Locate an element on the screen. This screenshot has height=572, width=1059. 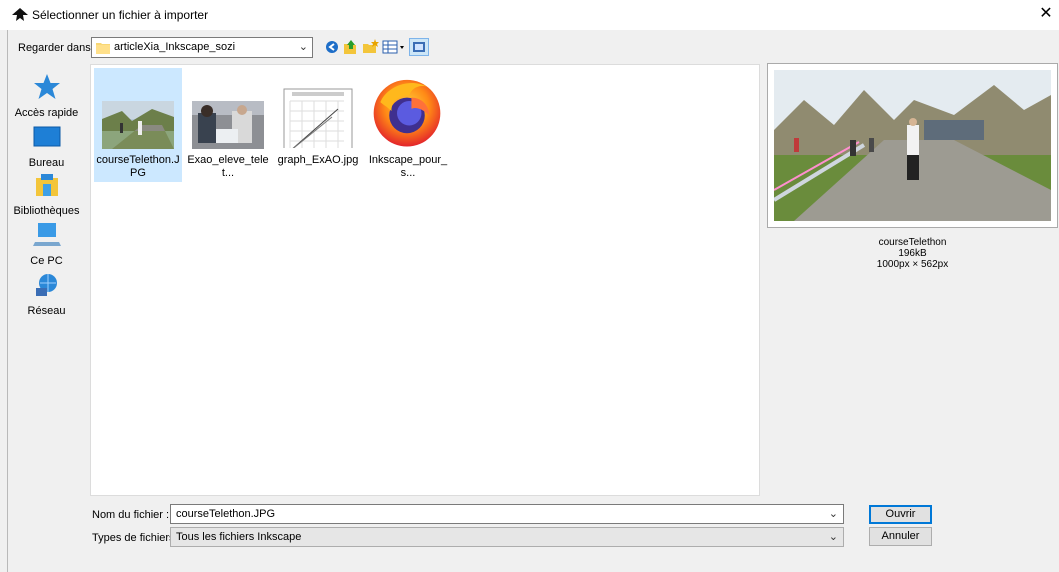
filetype-label: Types de fichiers : is located at coordinates (136, 538).